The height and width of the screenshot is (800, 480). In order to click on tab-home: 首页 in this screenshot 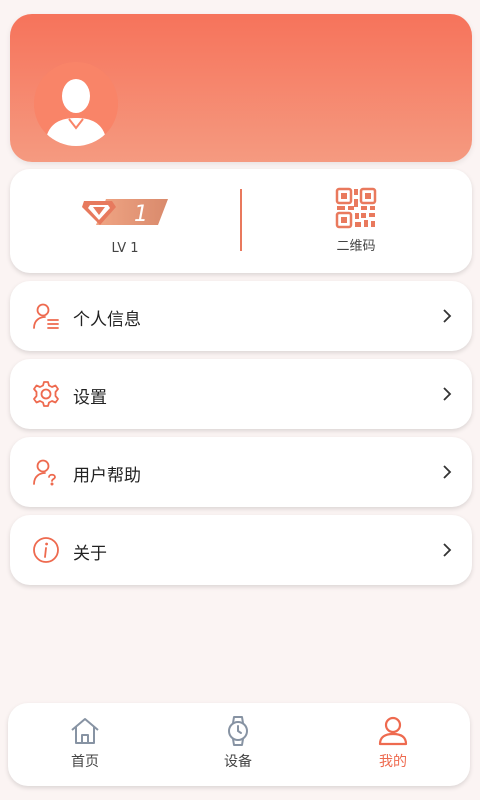, I will do `click(85, 746)`.